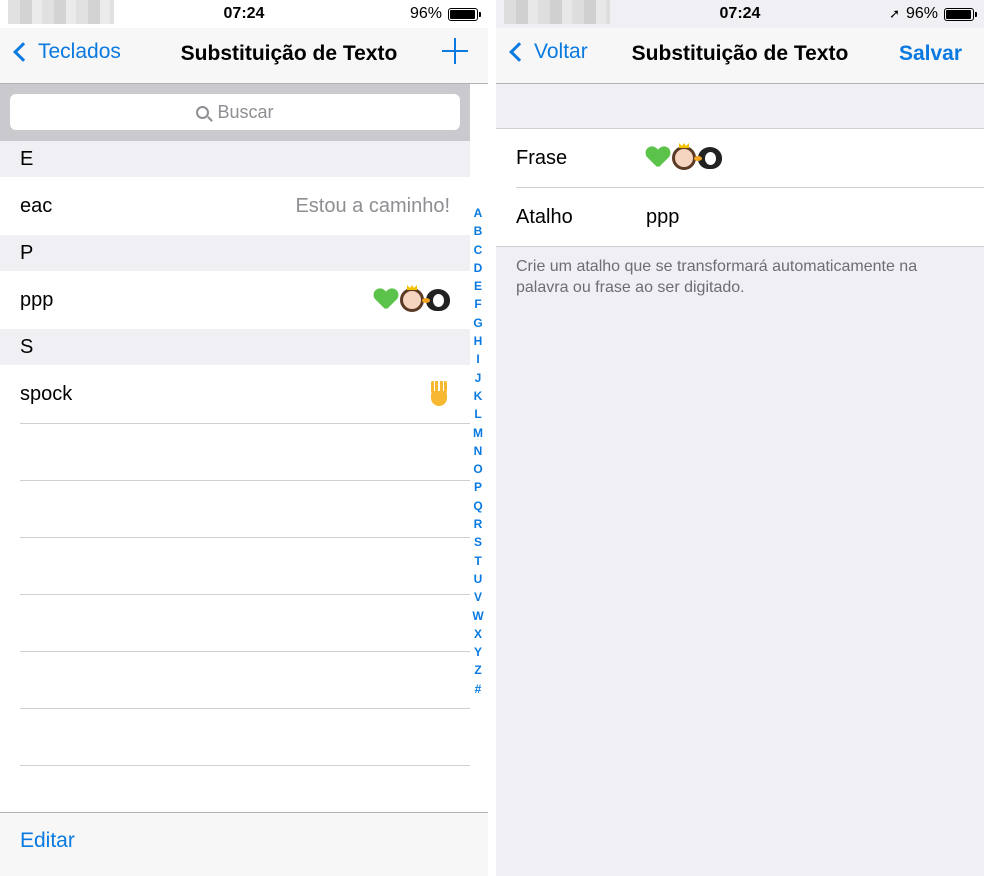 The image size is (984, 876). I want to click on shortcut-text: spock, so click(46, 393).